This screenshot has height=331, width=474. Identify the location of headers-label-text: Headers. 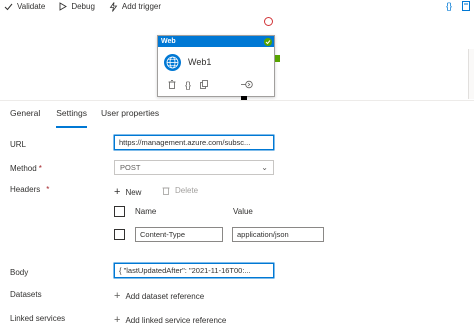
(25, 189).